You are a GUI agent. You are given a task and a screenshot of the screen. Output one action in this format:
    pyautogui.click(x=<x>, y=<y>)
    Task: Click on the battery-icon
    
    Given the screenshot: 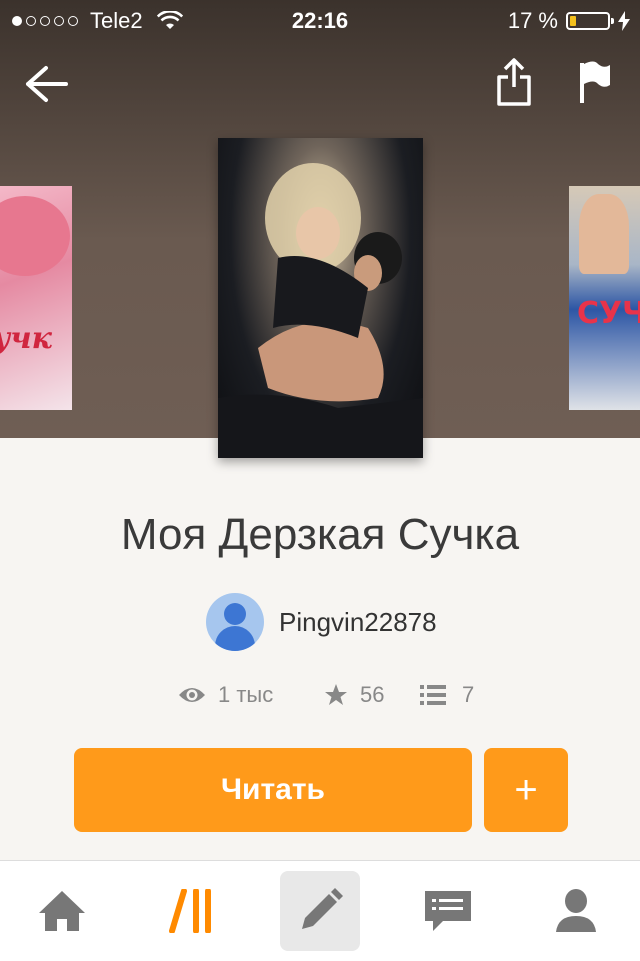 What is the action you would take?
    pyautogui.click(x=590, y=21)
    